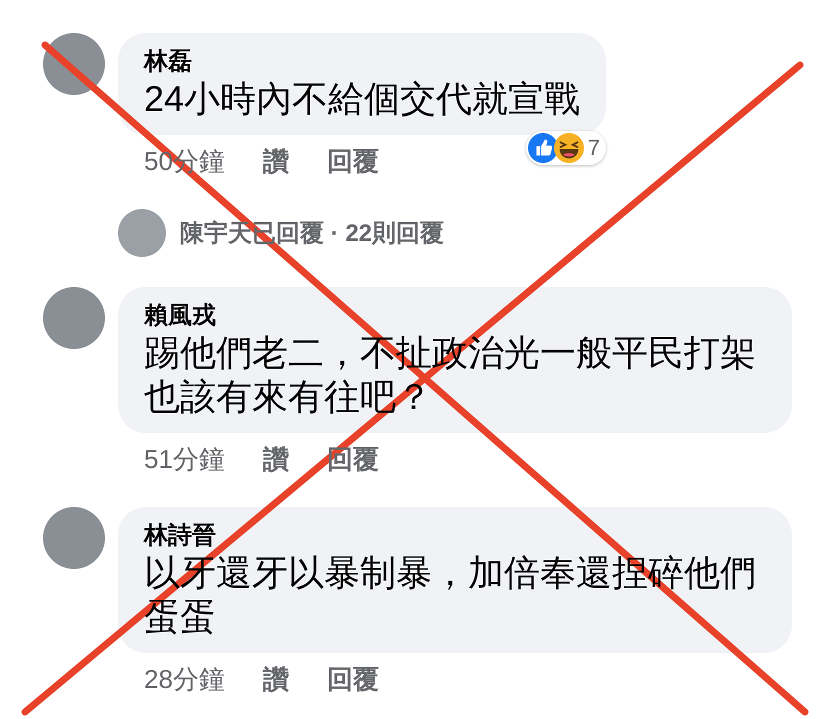 The width and height of the screenshot is (832, 719). I want to click on laughing-face-icon, so click(569, 148).